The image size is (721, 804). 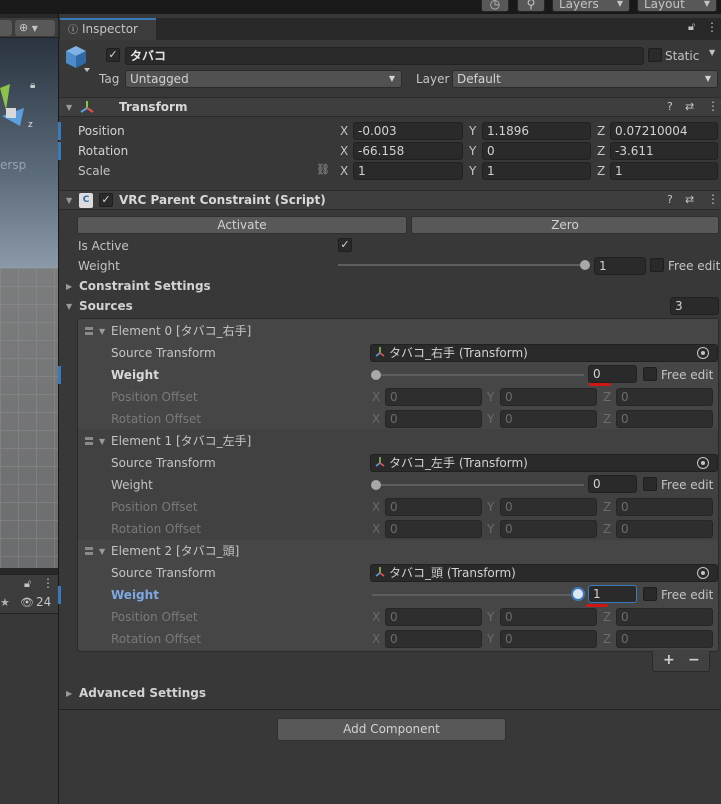 I want to click on gameobject-cube-icon, so click(x=77, y=59).